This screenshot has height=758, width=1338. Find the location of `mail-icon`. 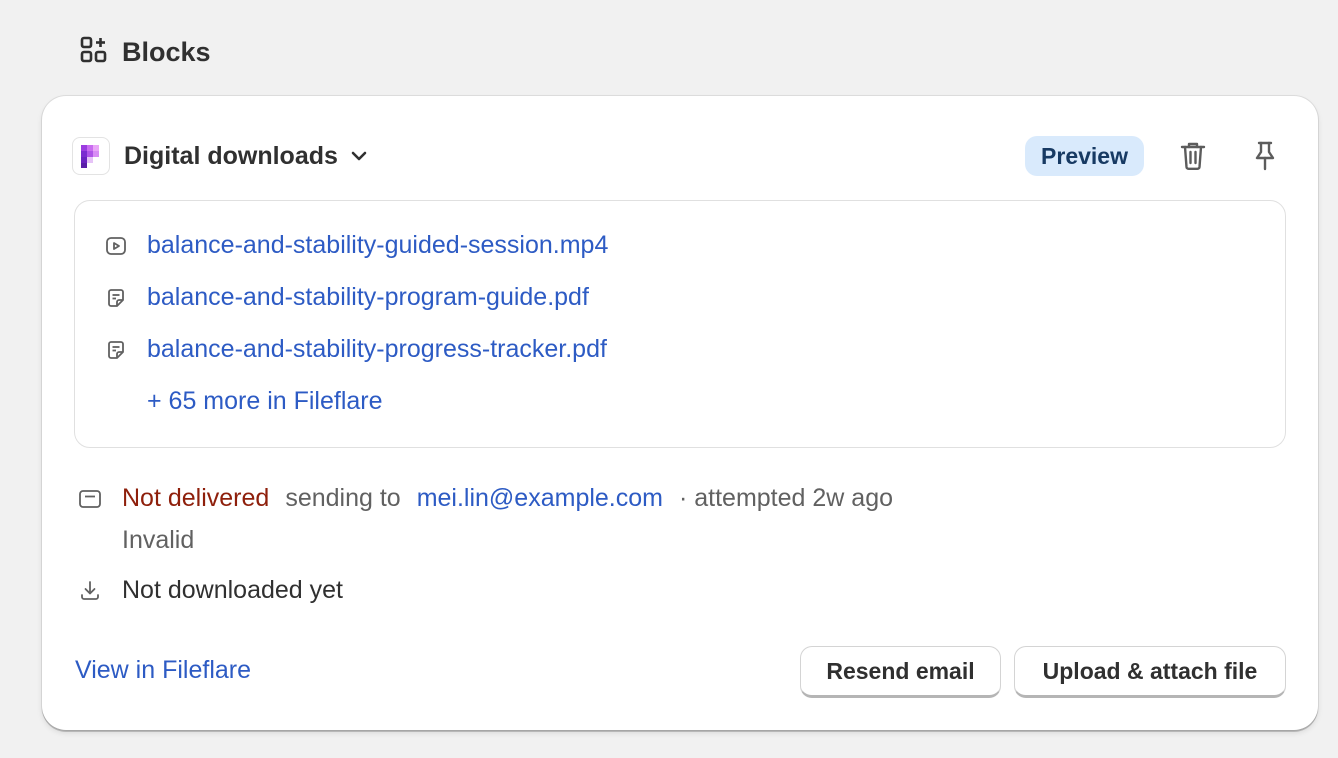

mail-icon is located at coordinates (90, 499).